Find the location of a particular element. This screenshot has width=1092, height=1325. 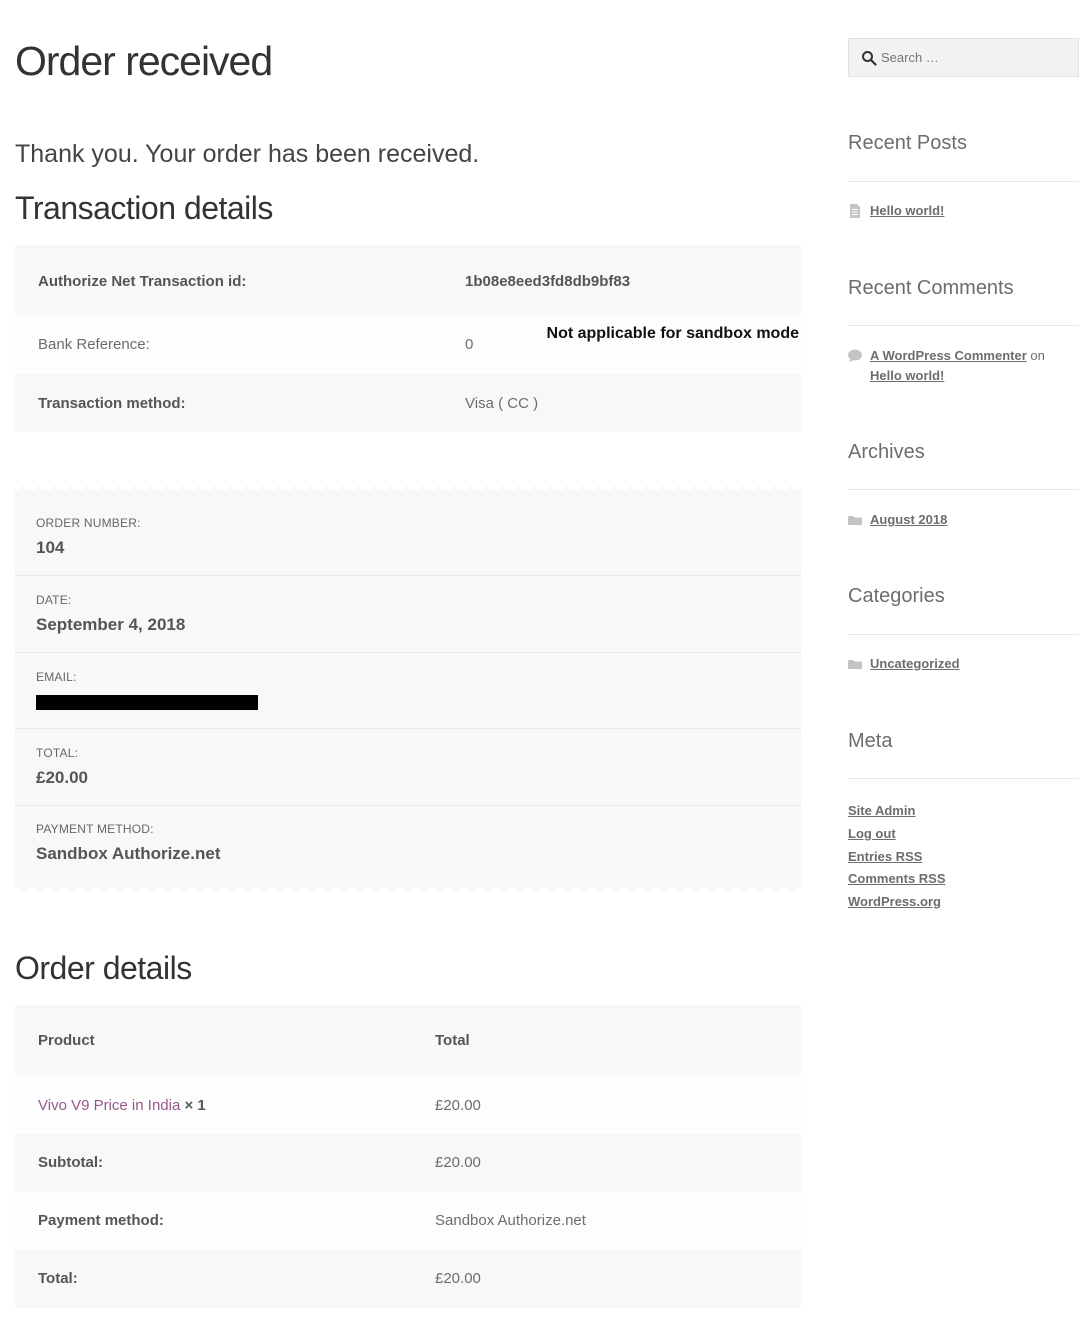

overview-email: EMAIL: is located at coordinates (408, 691).